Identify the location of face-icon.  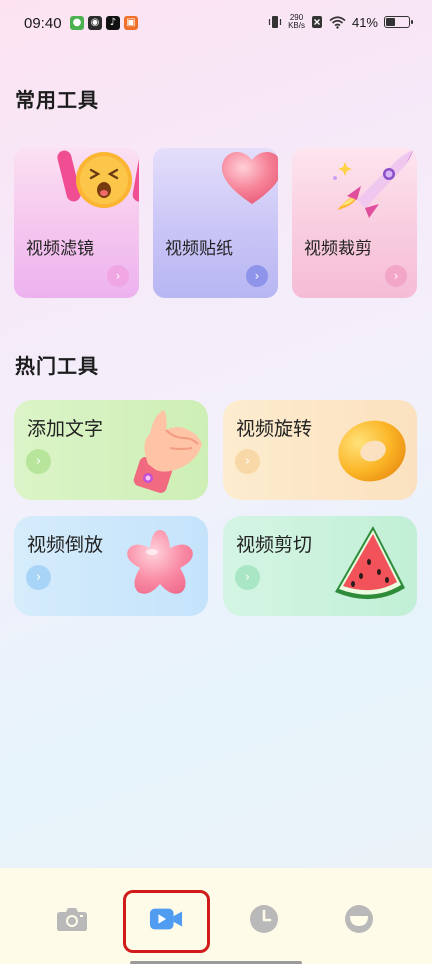
(359, 919).